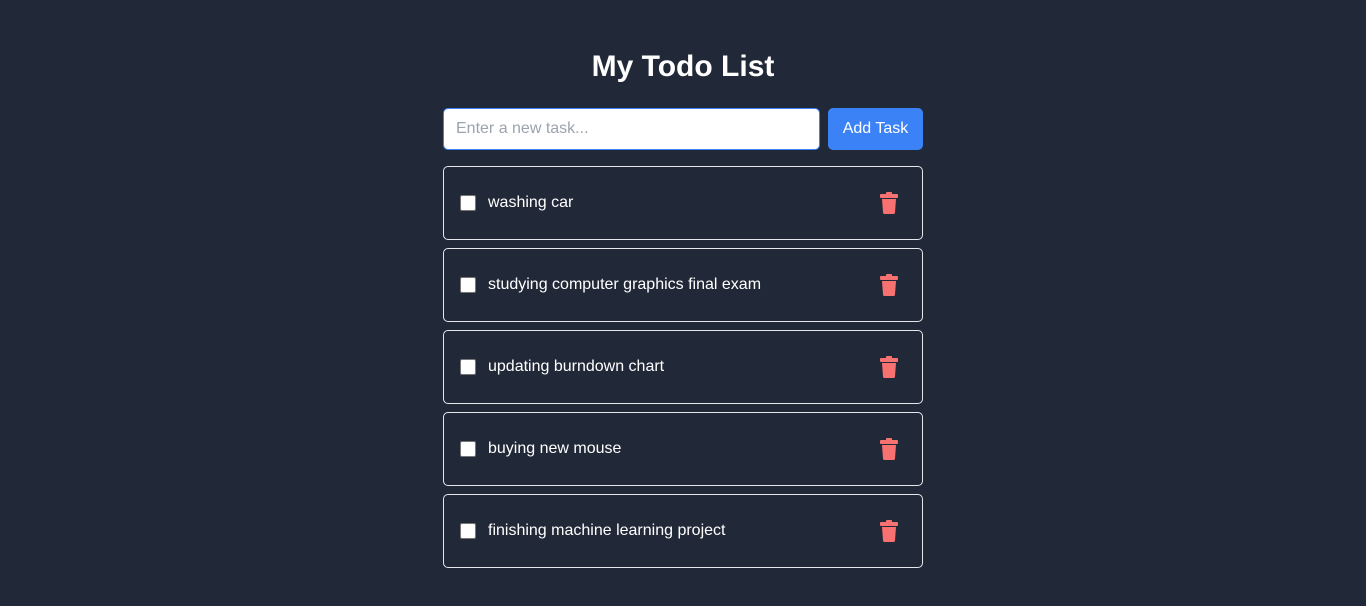  I want to click on todo-item: studying computer graphics final exam, so click(683, 285).